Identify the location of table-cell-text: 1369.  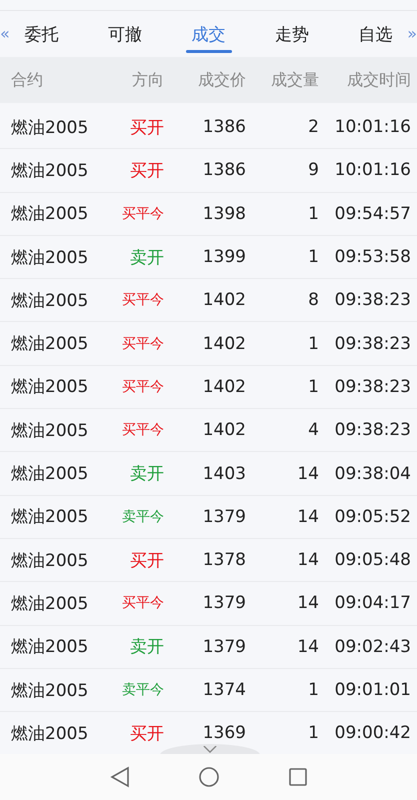
(224, 733).